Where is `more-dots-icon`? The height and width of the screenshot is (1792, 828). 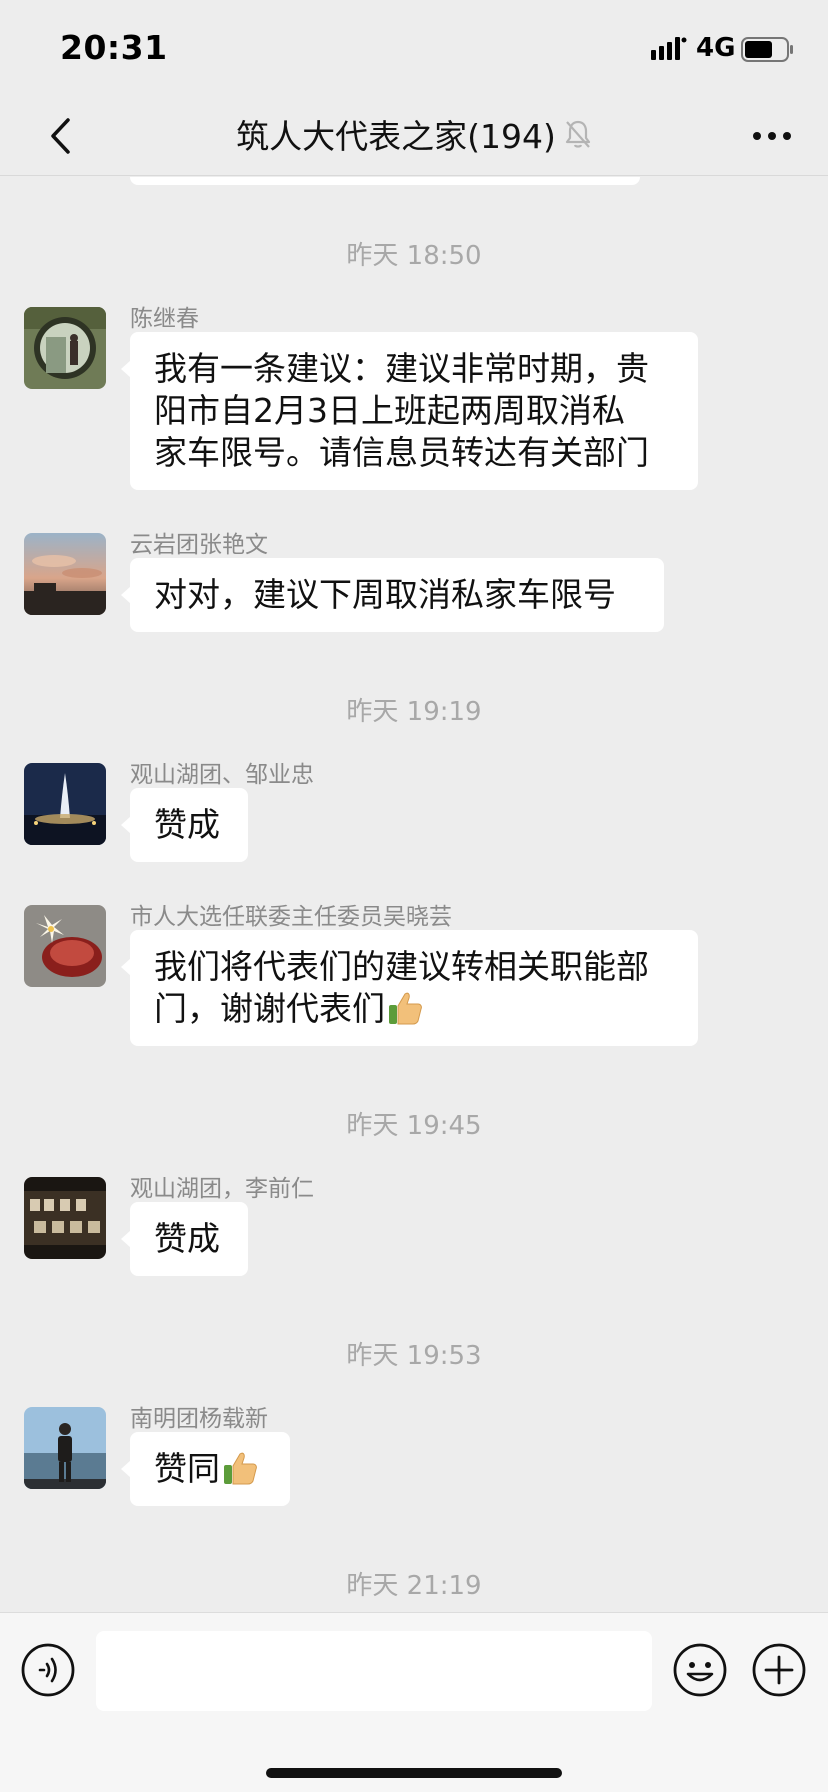 more-dots-icon is located at coordinates (772, 136).